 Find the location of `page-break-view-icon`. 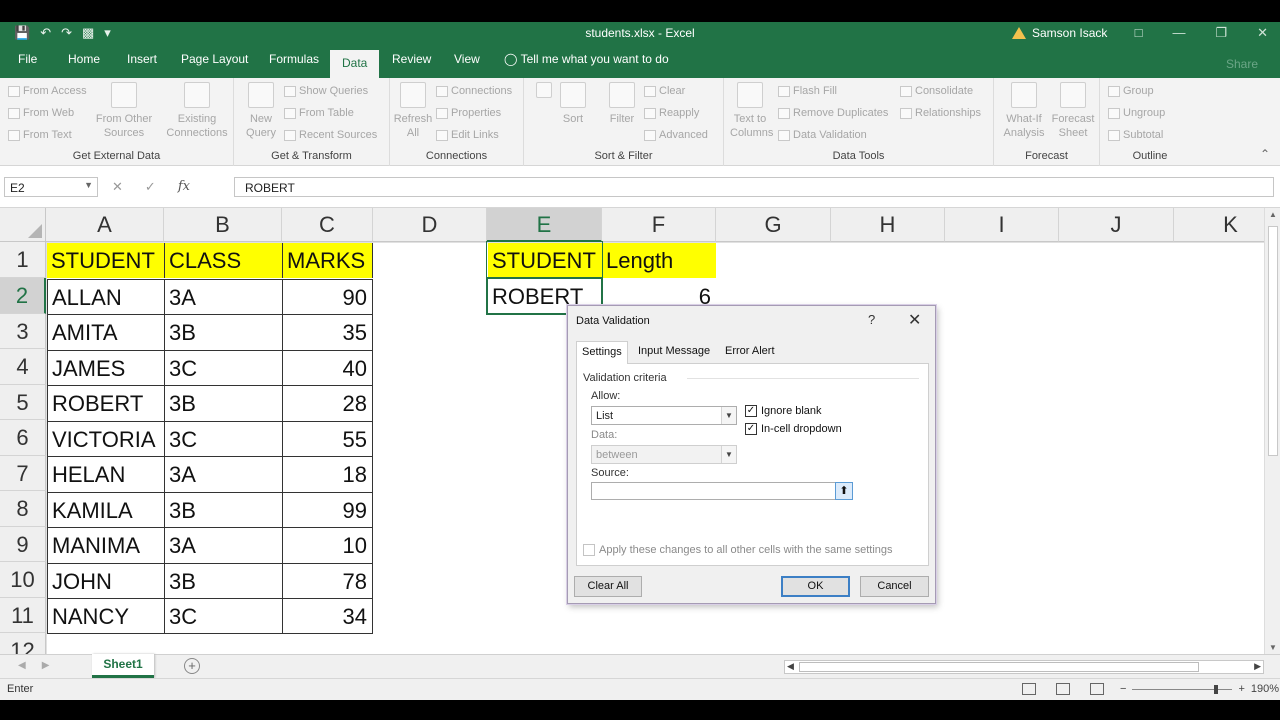

page-break-view-icon is located at coordinates (1097, 689).